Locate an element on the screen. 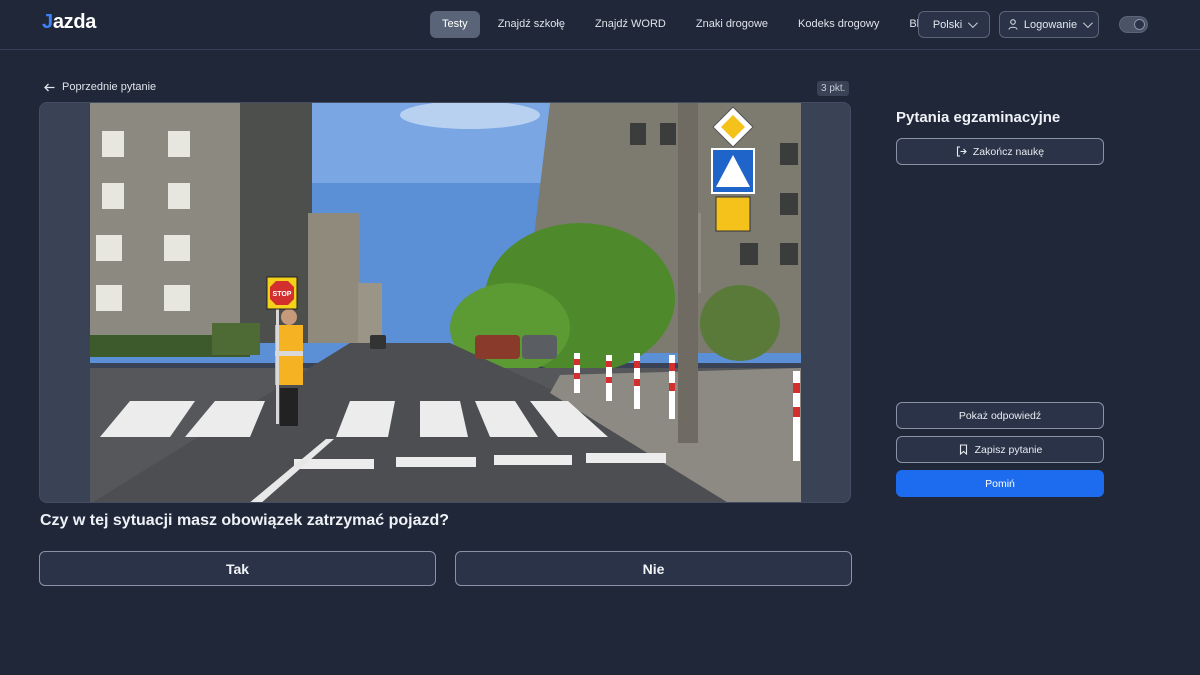 This screenshot has height=675, width=1200. arrow-left-icon is located at coordinates (49, 87).